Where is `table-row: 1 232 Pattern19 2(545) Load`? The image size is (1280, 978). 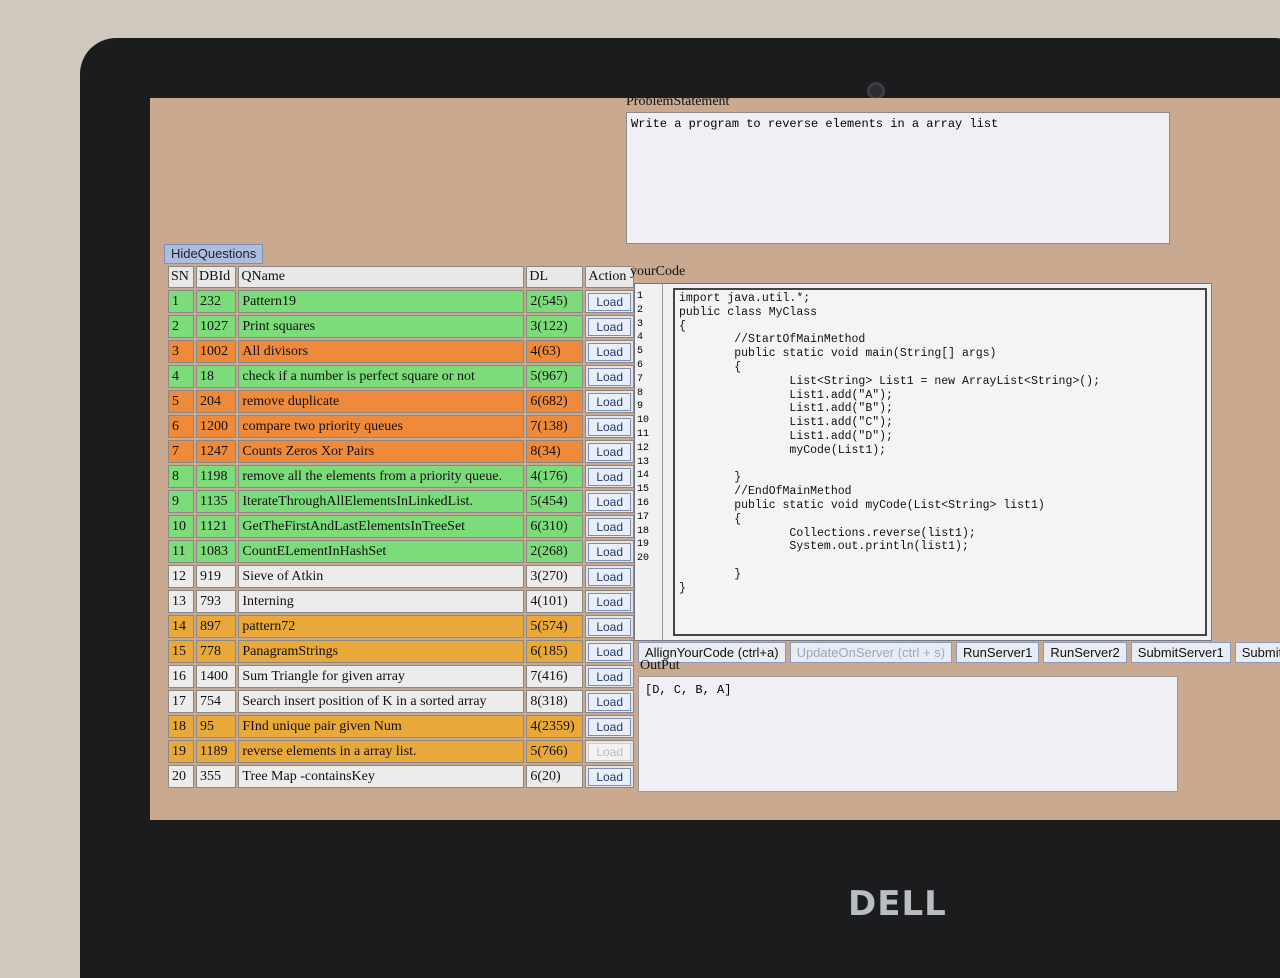
table-row: 1 232 Pattern19 2(545) Load is located at coordinates (401, 301).